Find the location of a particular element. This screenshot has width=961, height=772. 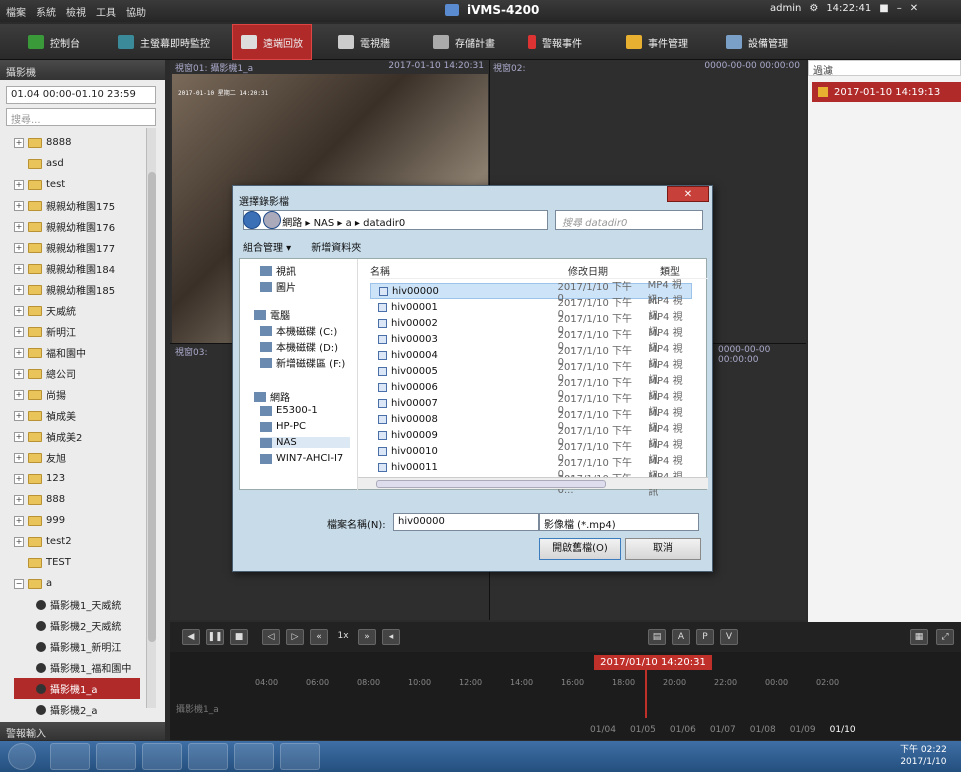

dialog-close-button: ✕ is located at coordinates (688, 194).